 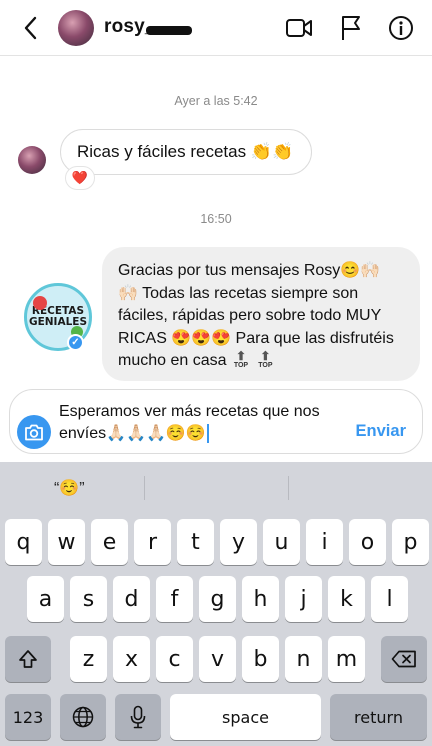 I want to click on shift-icon, so click(x=28, y=659).